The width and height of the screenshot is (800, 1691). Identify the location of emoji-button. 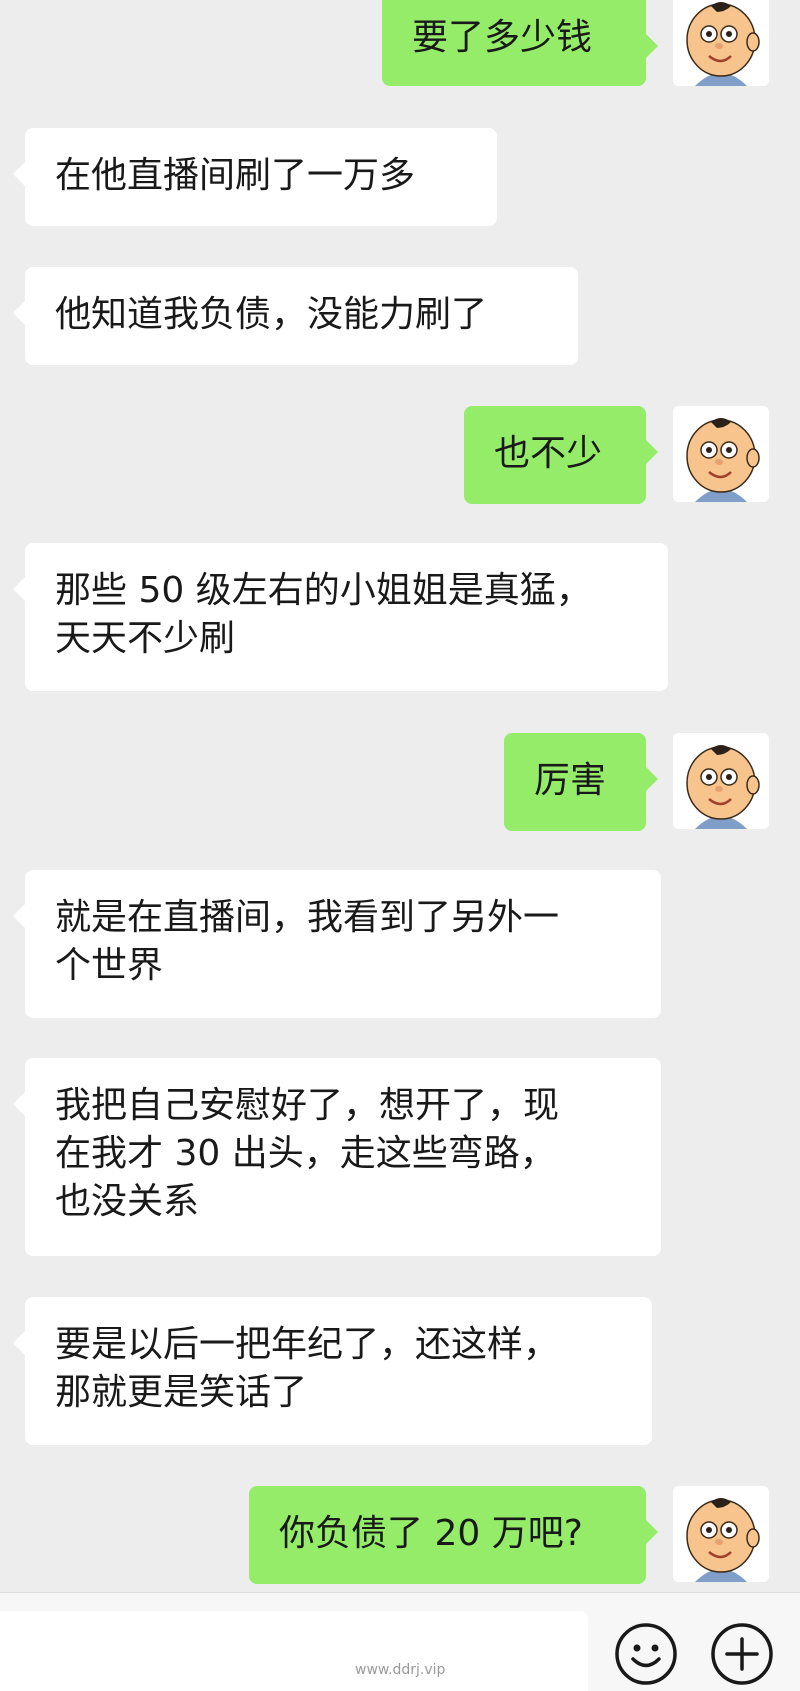
(646, 1654).